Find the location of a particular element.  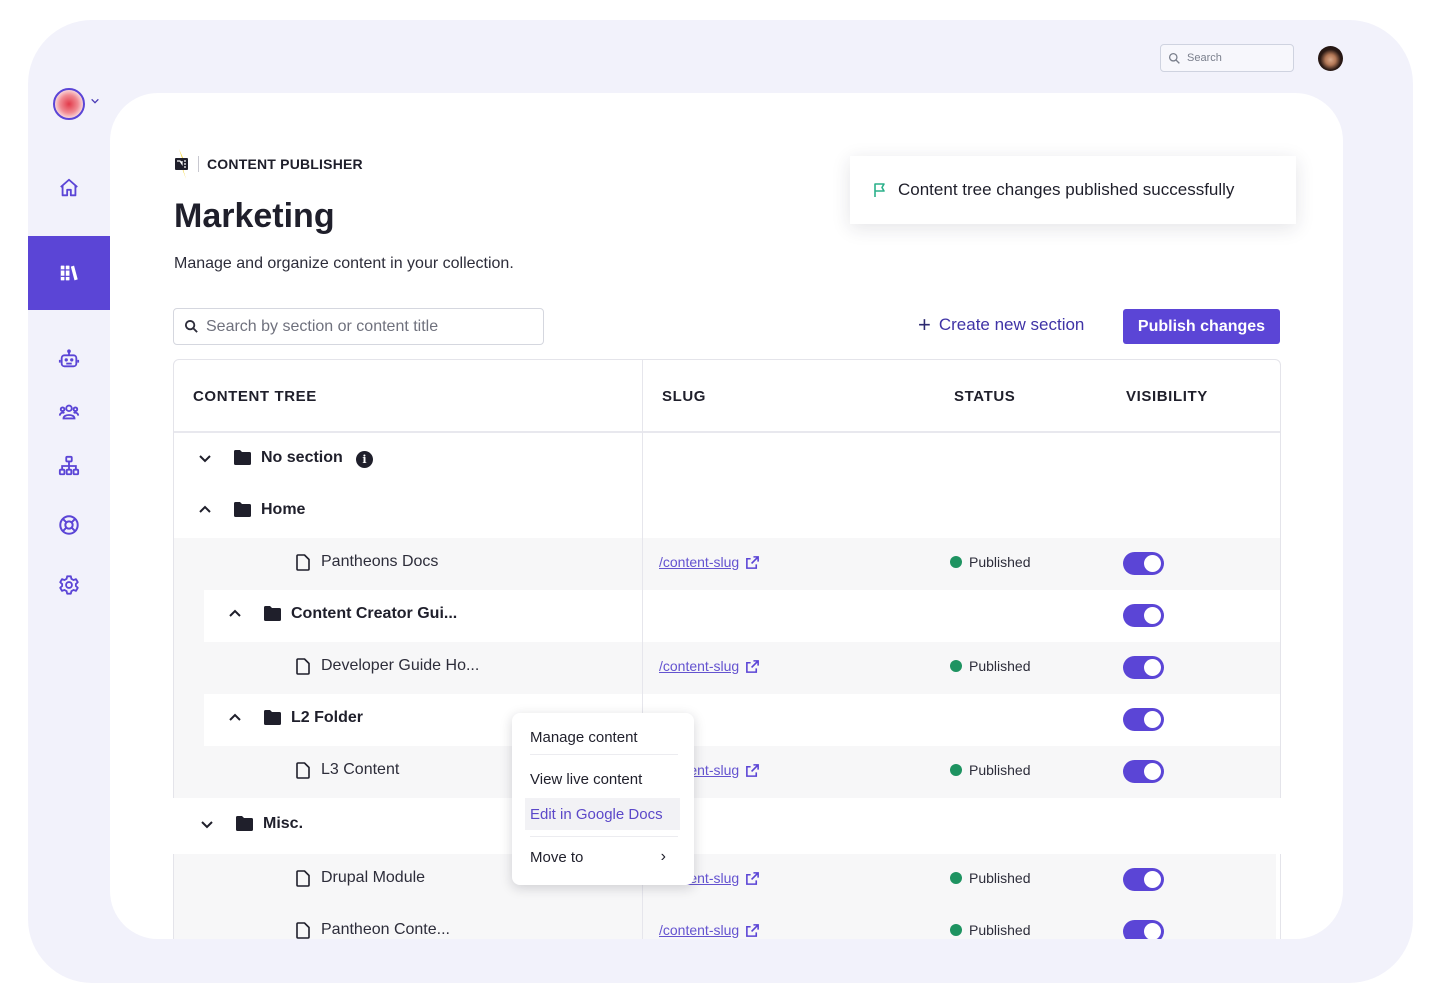

menu-divider is located at coordinates (604, 836).